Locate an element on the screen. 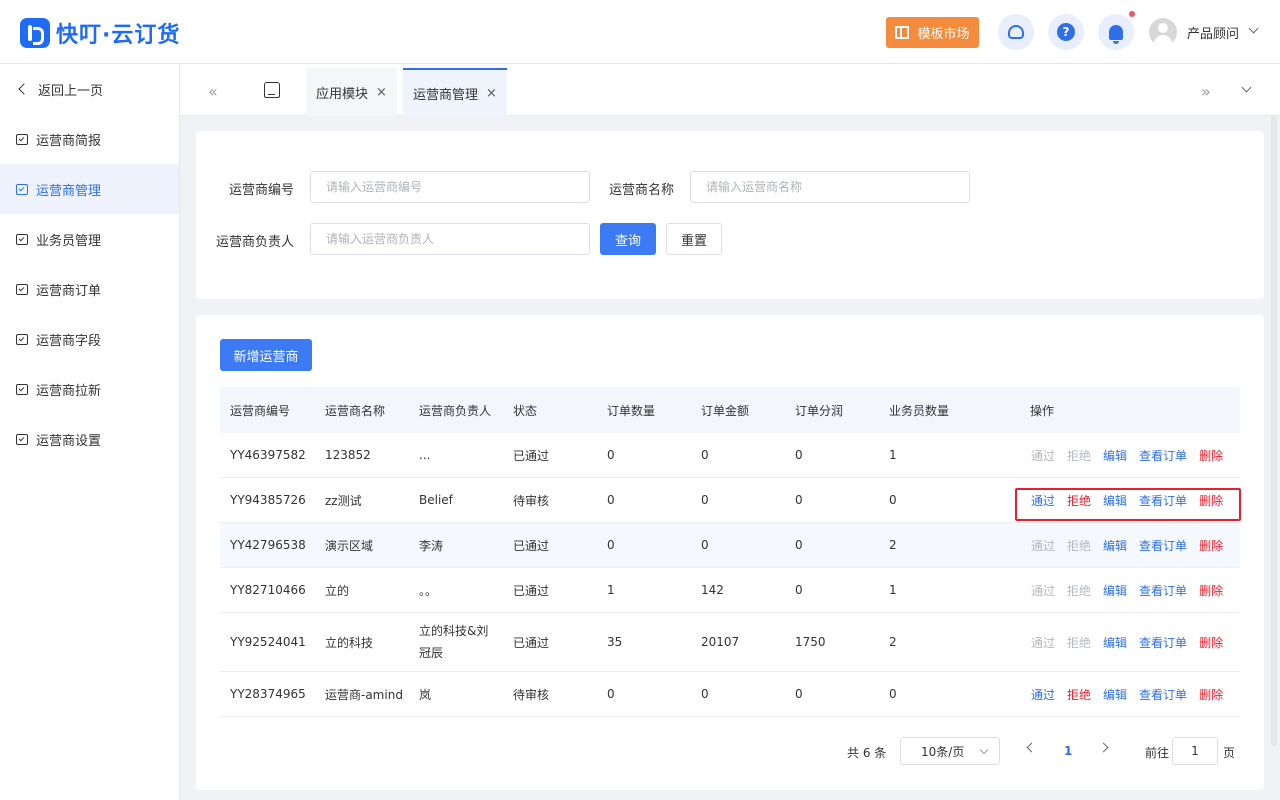 The width and height of the screenshot is (1280, 800). bell-icon is located at coordinates (1116, 34).